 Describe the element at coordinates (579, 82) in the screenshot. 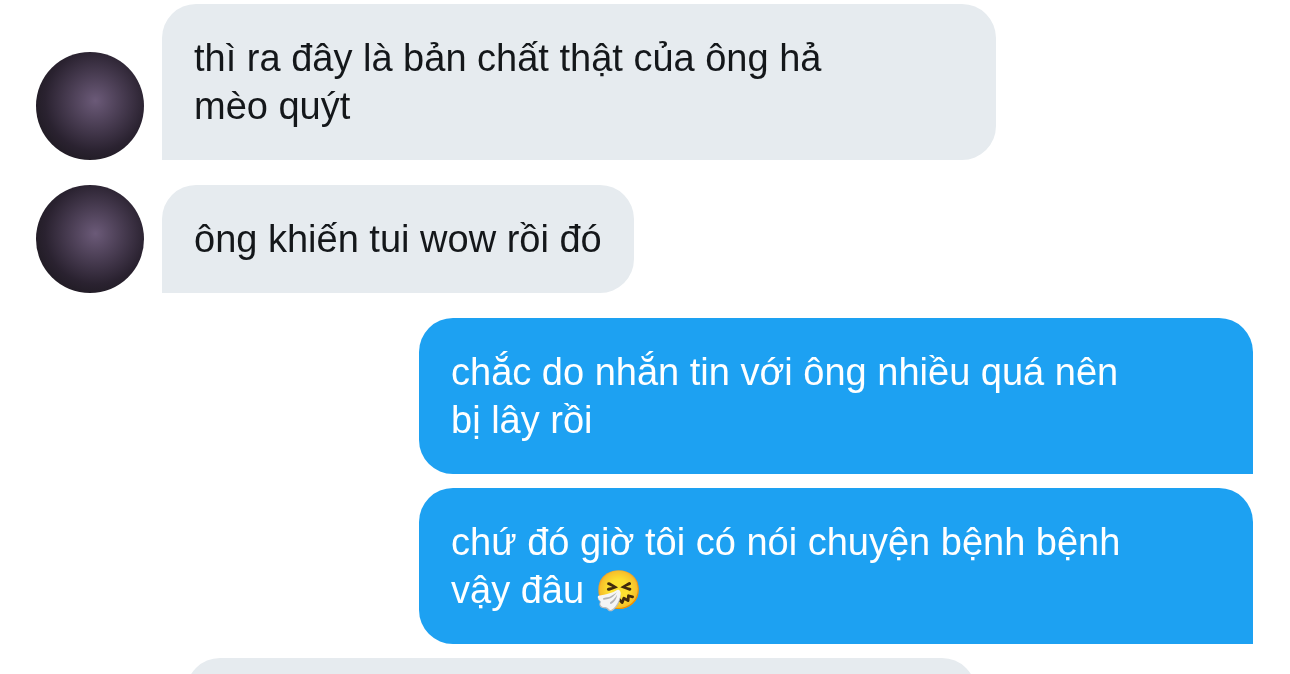

I see `received-message: thì ra đây là bản chất thật của ông hả mèo quýt` at that location.